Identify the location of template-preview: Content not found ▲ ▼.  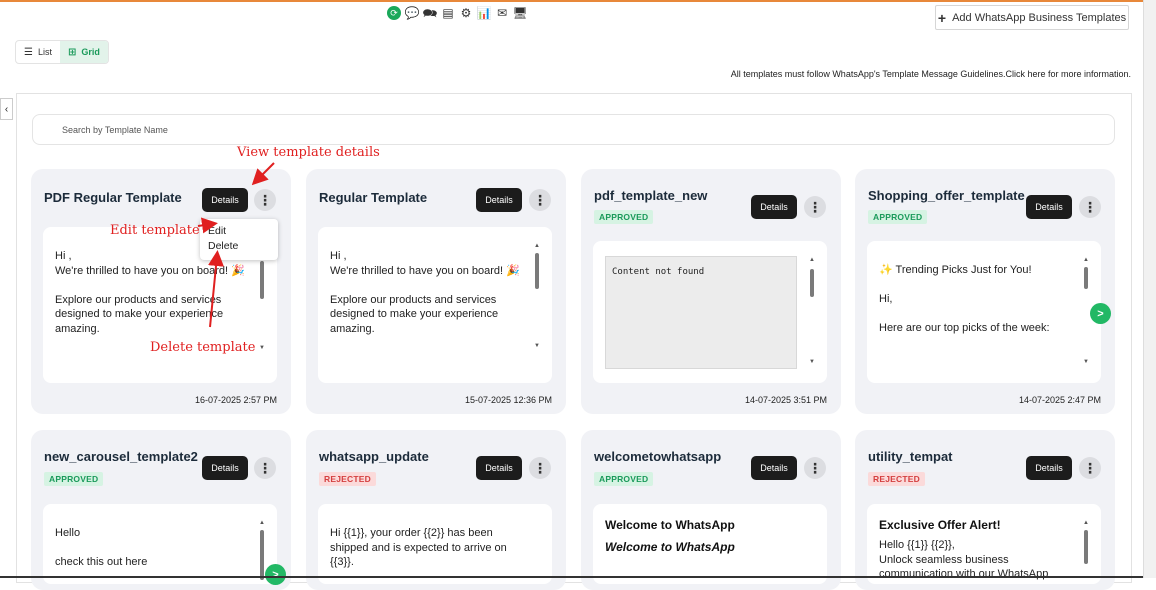
(710, 312).